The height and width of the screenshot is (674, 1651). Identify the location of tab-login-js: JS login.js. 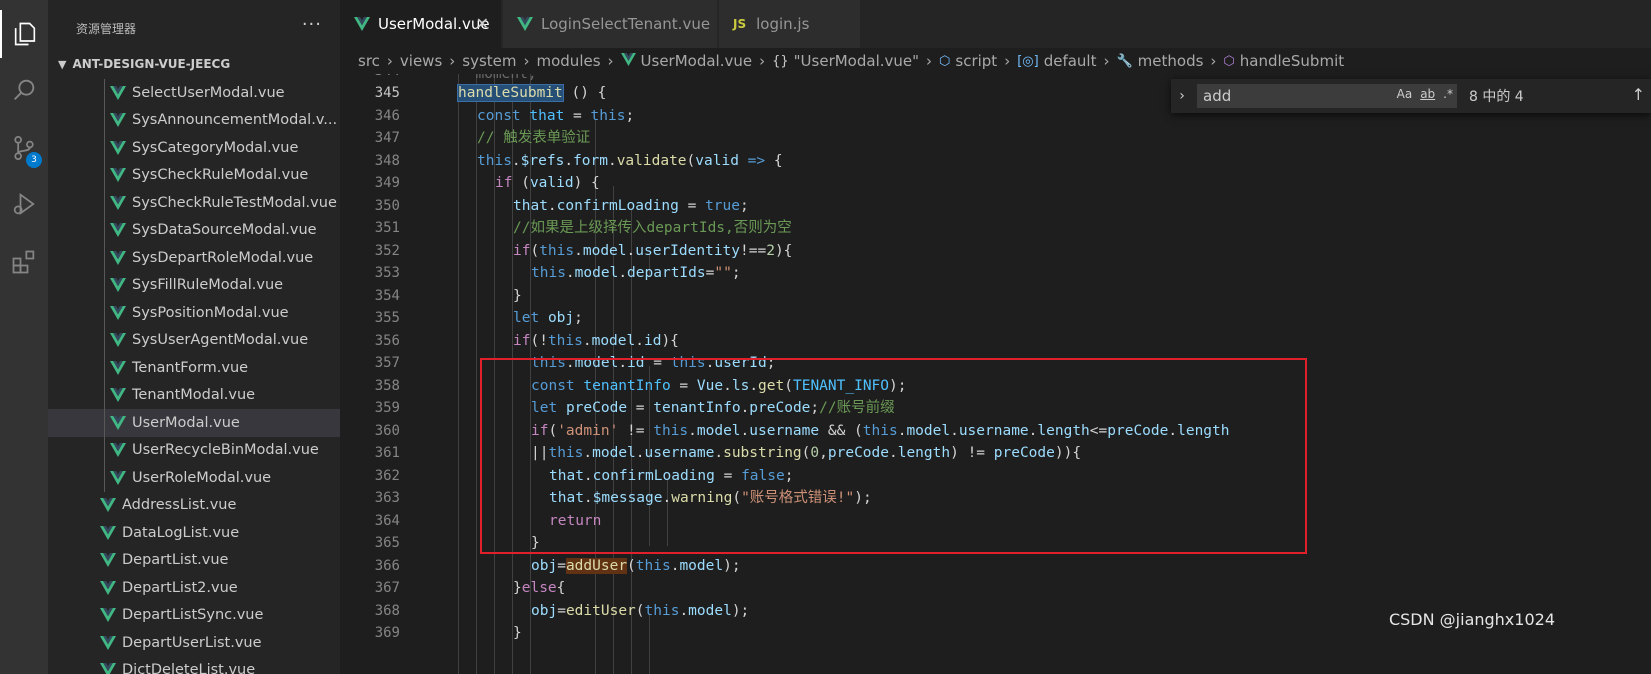
(790, 24).